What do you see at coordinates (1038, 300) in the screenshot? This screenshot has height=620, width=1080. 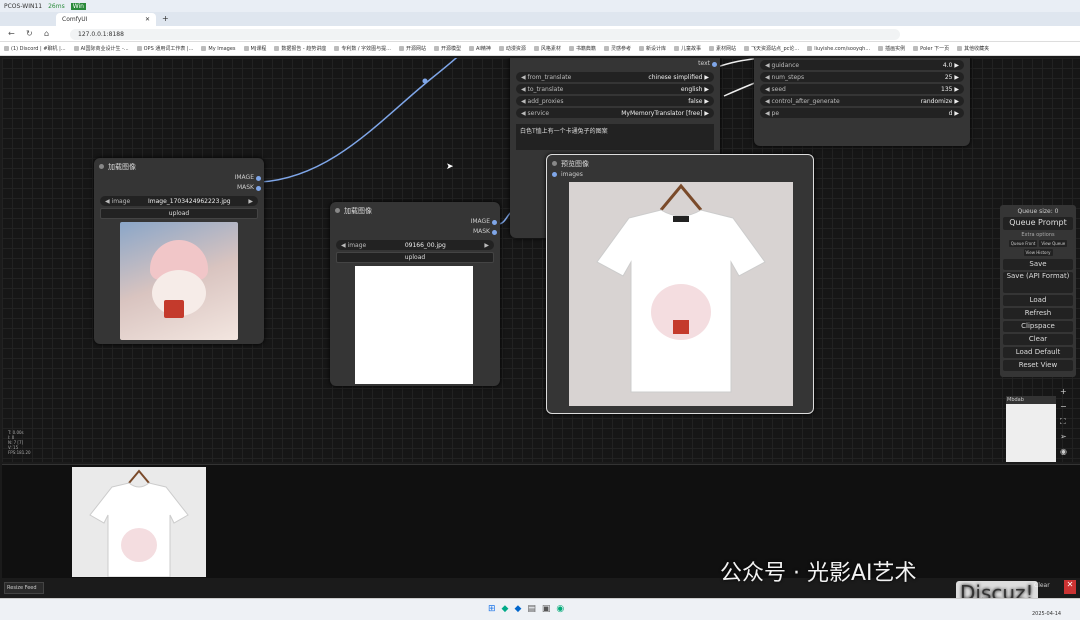 I see `load-button: Load` at bounding box center [1038, 300].